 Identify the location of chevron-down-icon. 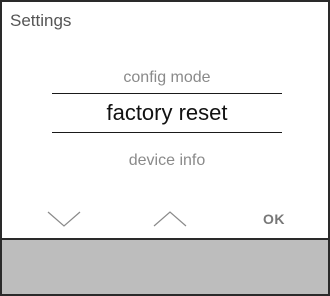
(64, 219).